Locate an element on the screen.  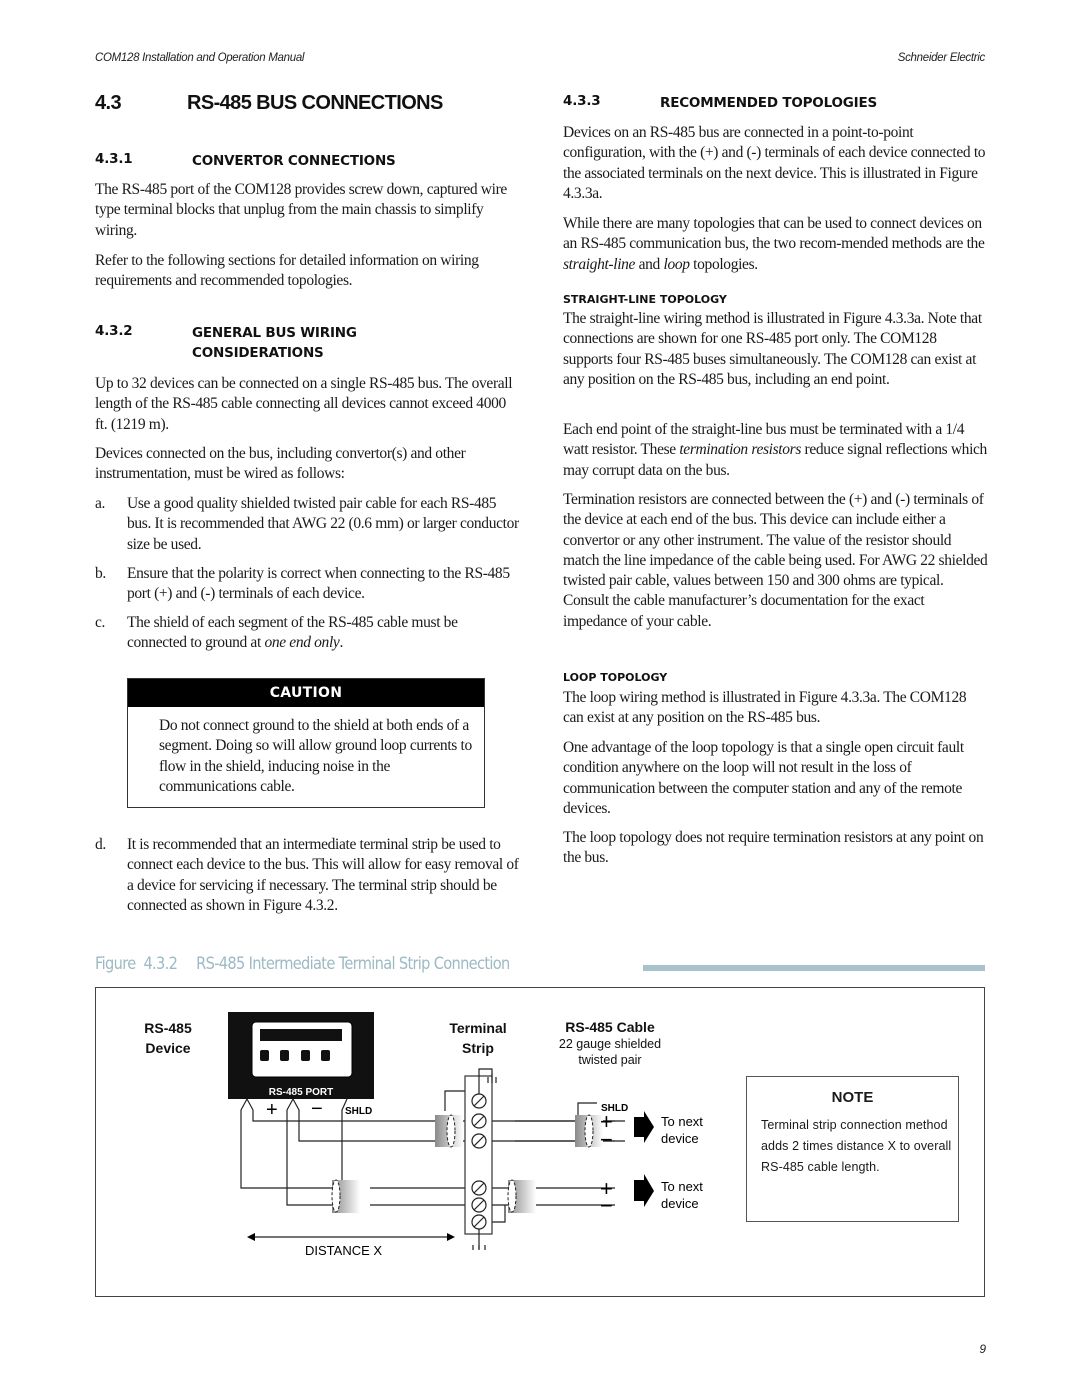
subsection-number: 4.3.3 is located at coordinates (582, 101).